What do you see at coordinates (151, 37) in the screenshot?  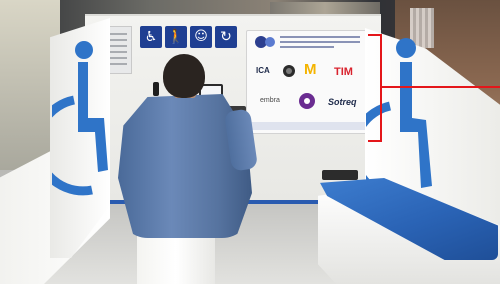 I see `wheelchair-icon: ♿` at bounding box center [151, 37].